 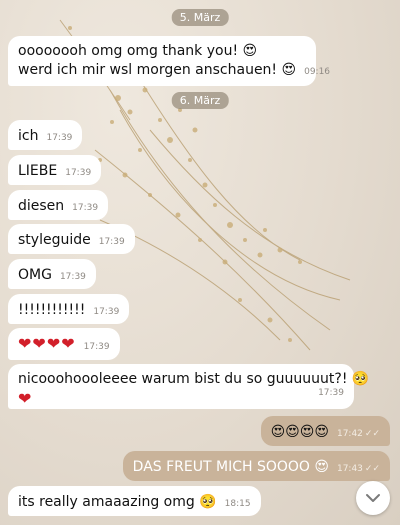 What do you see at coordinates (237, 504) in the screenshot?
I see `message-time: 18:15` at bounding box center [237, 504].